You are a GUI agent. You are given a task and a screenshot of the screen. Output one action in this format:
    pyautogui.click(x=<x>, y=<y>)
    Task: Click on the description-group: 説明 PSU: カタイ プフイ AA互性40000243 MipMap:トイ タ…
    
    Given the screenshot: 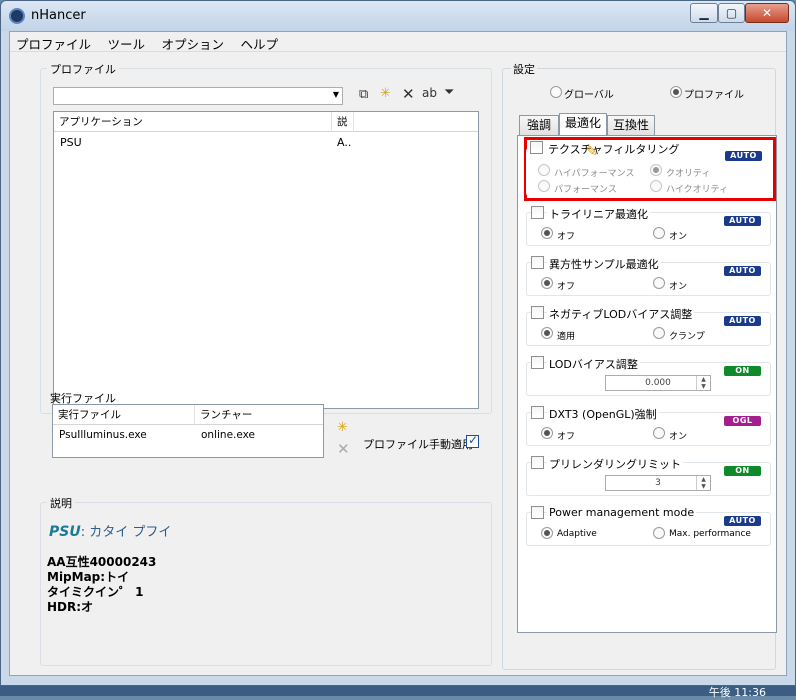 What is the action you would take?
    pyautogui.click(x=266, y=580)
    